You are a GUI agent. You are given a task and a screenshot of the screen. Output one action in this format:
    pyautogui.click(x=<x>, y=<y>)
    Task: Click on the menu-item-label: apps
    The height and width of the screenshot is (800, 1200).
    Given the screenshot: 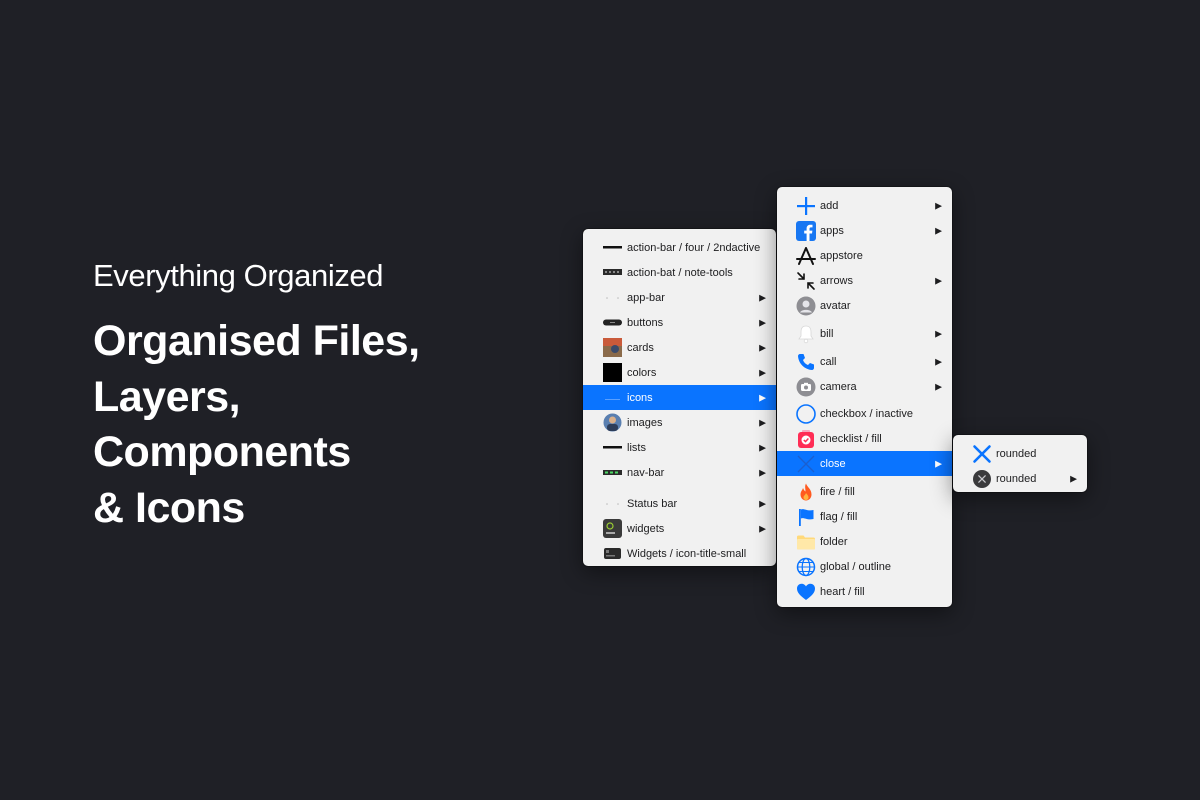 What is the action you would take?
    pyautogui.click(x=832, y=230)
    